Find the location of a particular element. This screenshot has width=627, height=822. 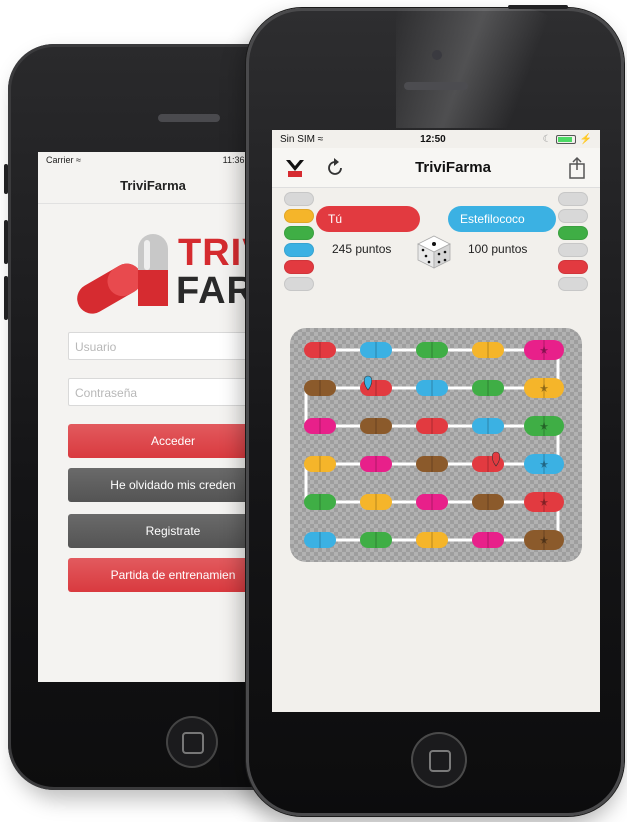

volume-down-button is located at coordinates (6, 298).